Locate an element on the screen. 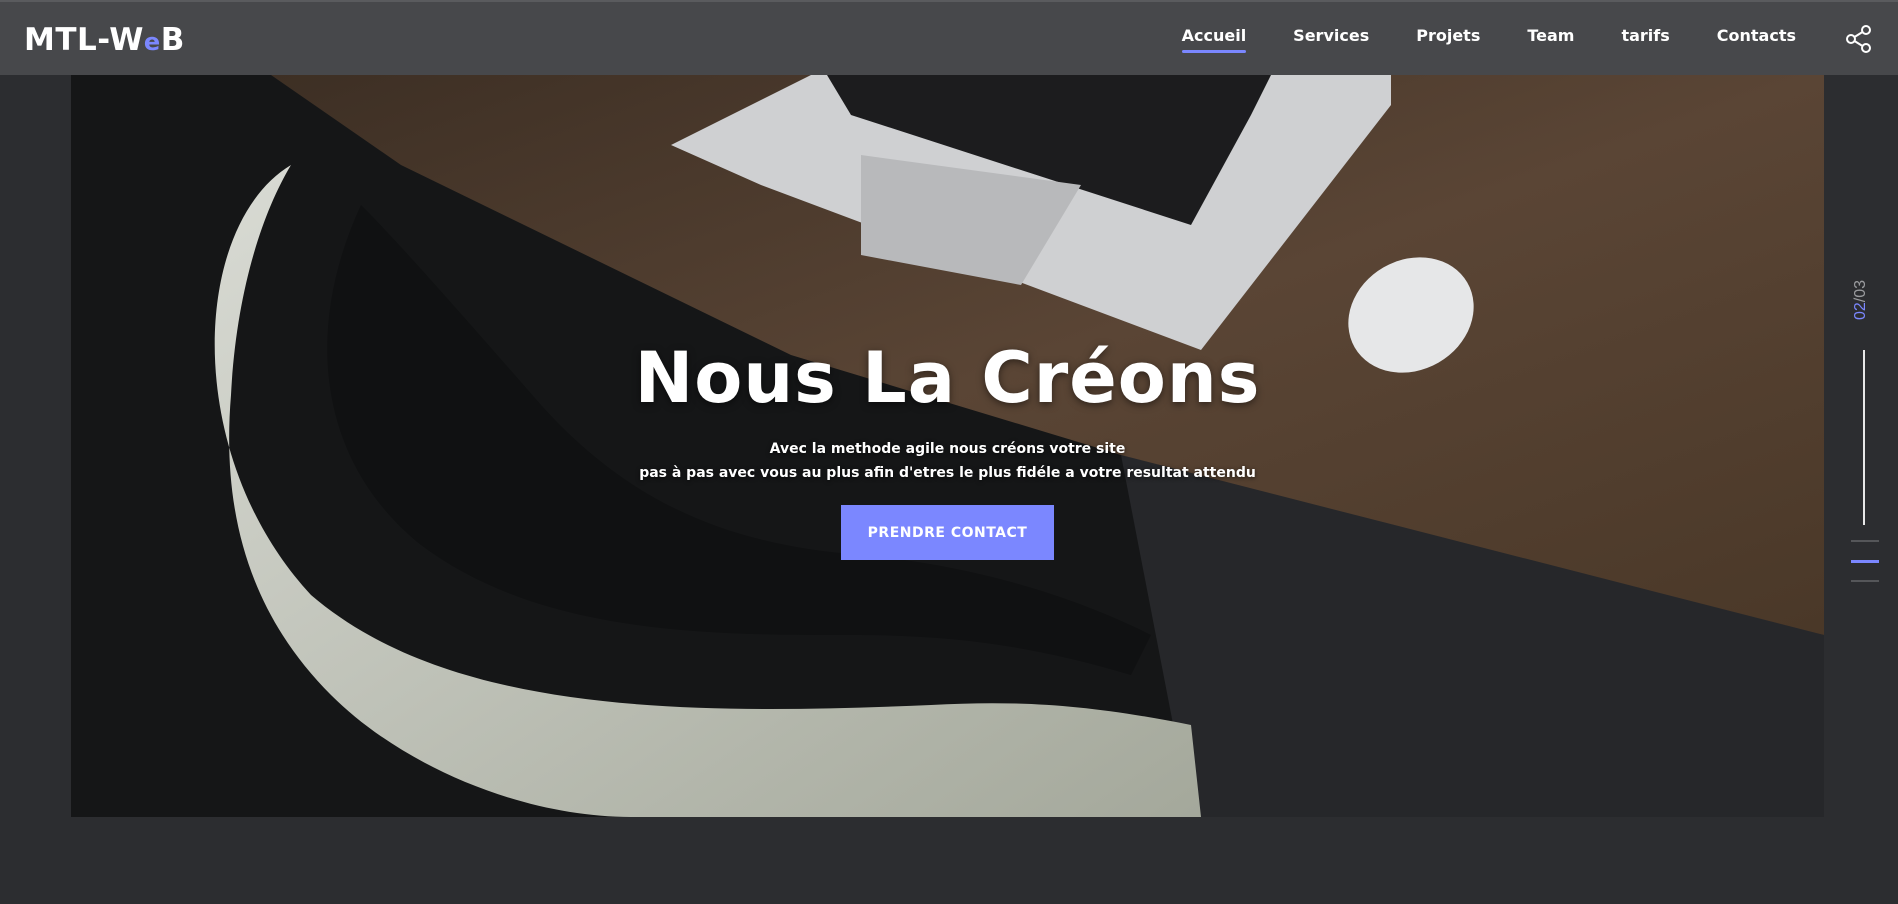 This screenshot has height=904, width=1898. slider-pager: 02/03 is located at coordinates (1866, 440).